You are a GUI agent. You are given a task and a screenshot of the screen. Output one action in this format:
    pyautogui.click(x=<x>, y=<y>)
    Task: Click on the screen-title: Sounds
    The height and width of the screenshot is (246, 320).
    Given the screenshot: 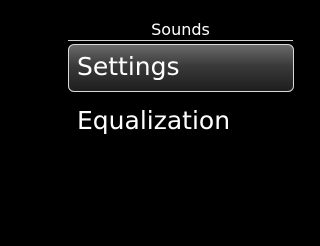 What is the action you would take?
    pyautogui.click(x=180, y=29)
    